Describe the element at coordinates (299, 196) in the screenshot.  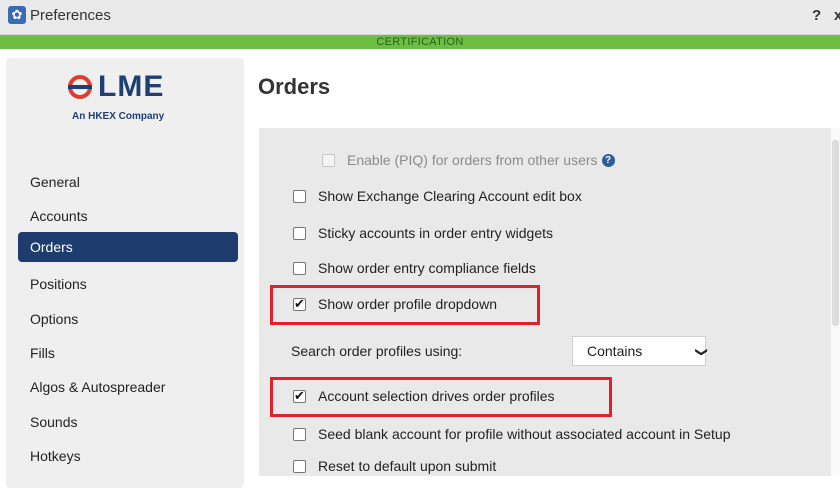
I see `show-clearing-account-checkbox` at that location.